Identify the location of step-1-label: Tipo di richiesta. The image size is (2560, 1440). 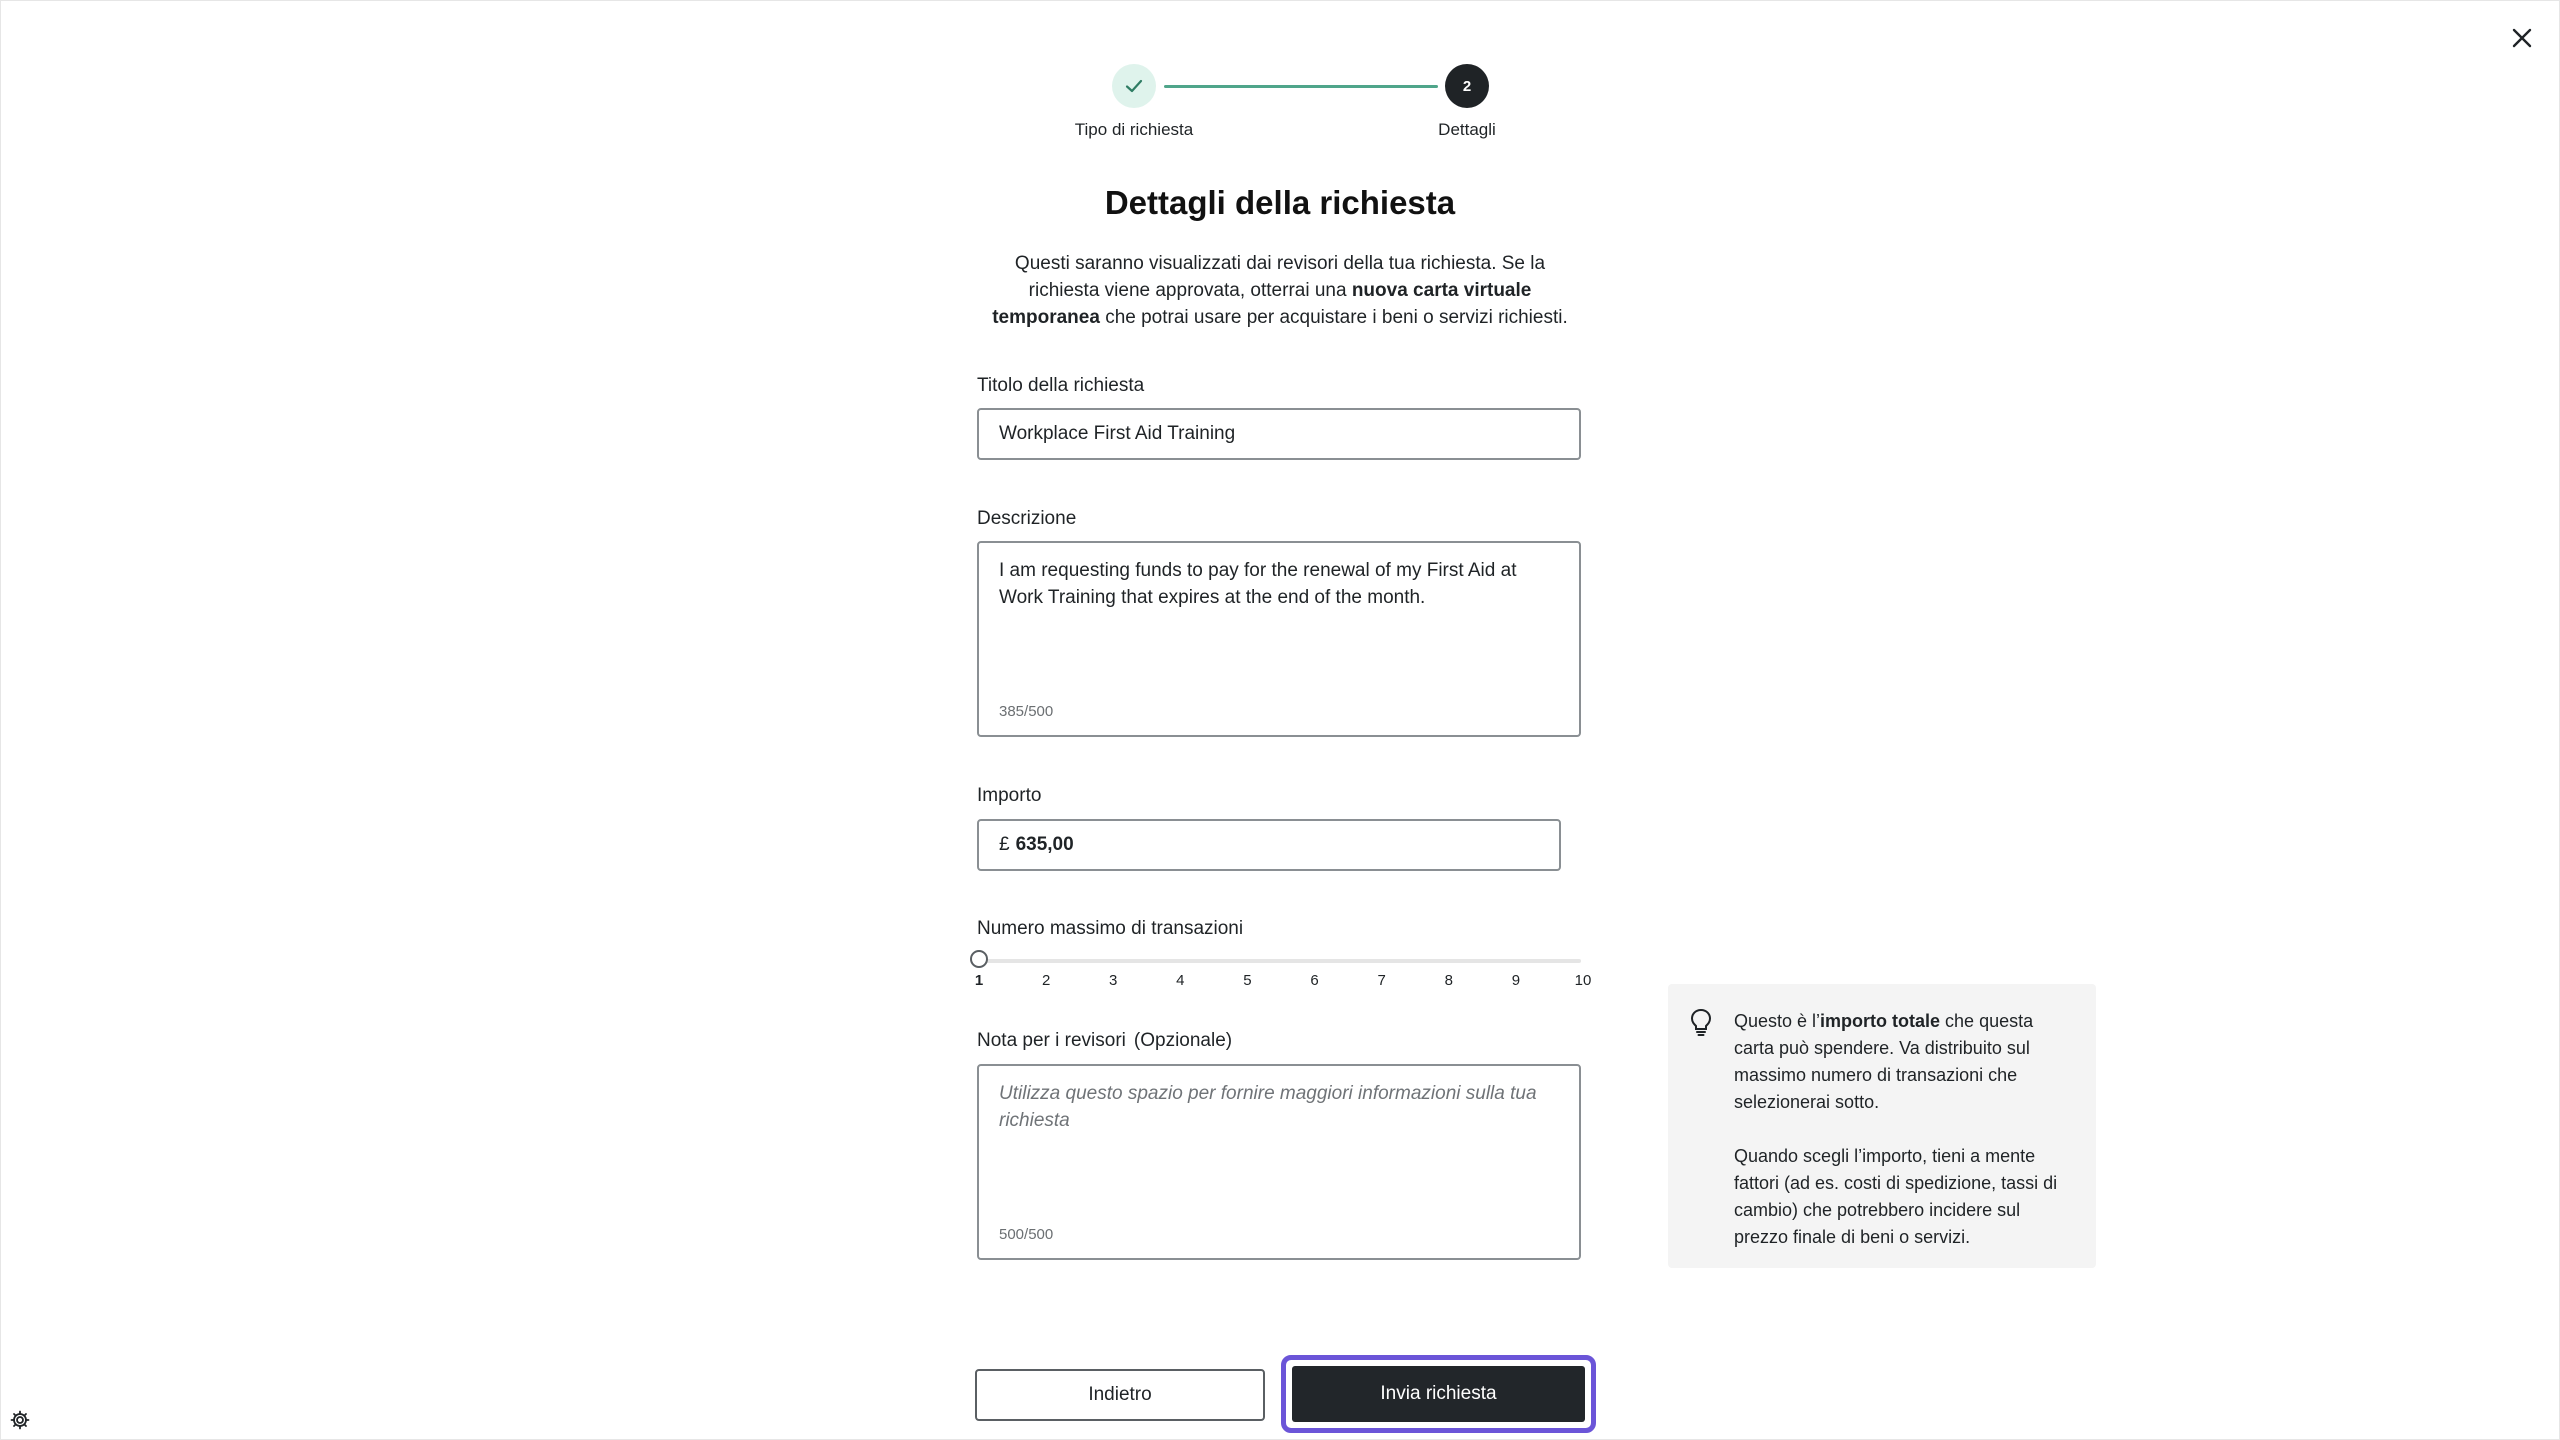
(1134, 129).